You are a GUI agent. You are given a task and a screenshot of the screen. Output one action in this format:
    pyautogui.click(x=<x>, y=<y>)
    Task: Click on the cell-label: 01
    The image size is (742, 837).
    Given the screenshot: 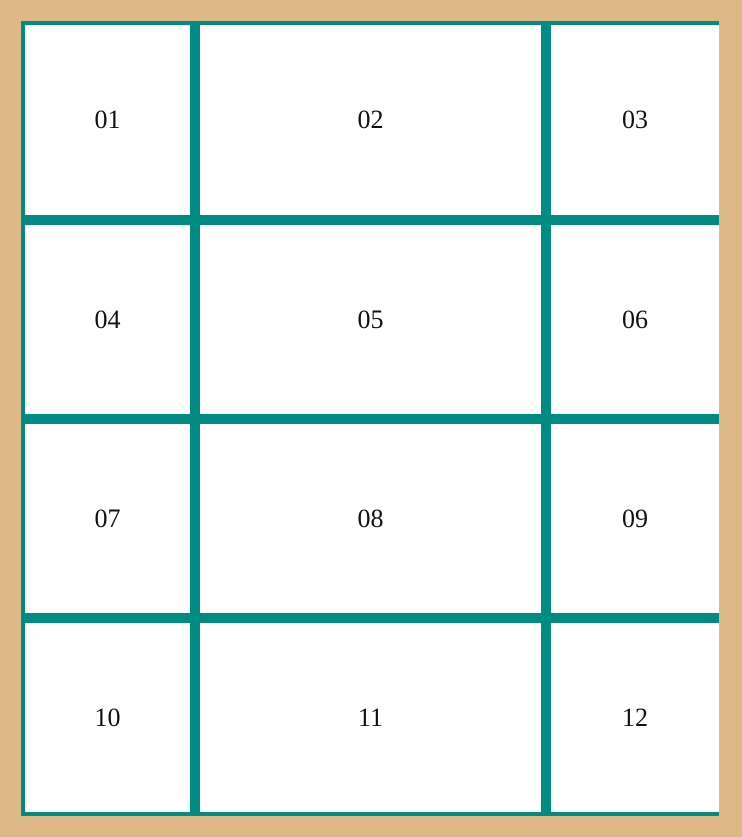 What is the action you would take?
    pyautogui.click(x=107, y=119)
    